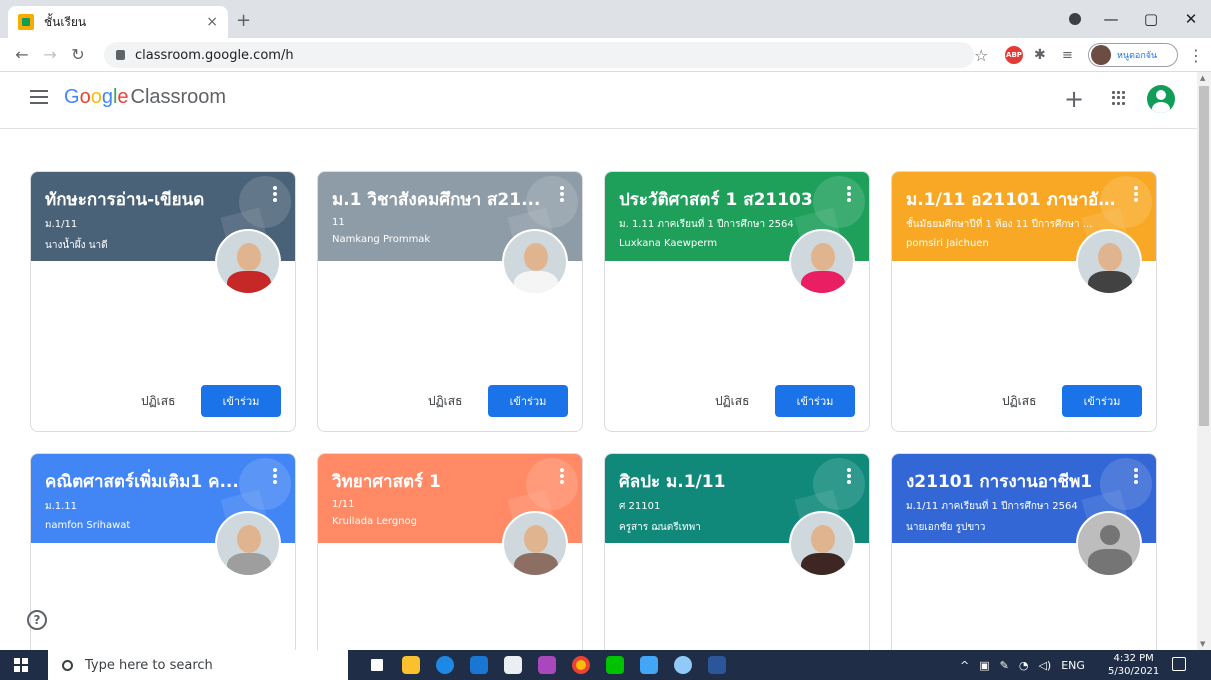 Image resolution: width=1211 pixels, height=680 pixels. Describe the element at coordinates (737, 563) in the screenshot. I see `class-card: ศิลปะ ม.1/11 ศ 21101 ครูสาร ฌนตรีเทพา` at that location.